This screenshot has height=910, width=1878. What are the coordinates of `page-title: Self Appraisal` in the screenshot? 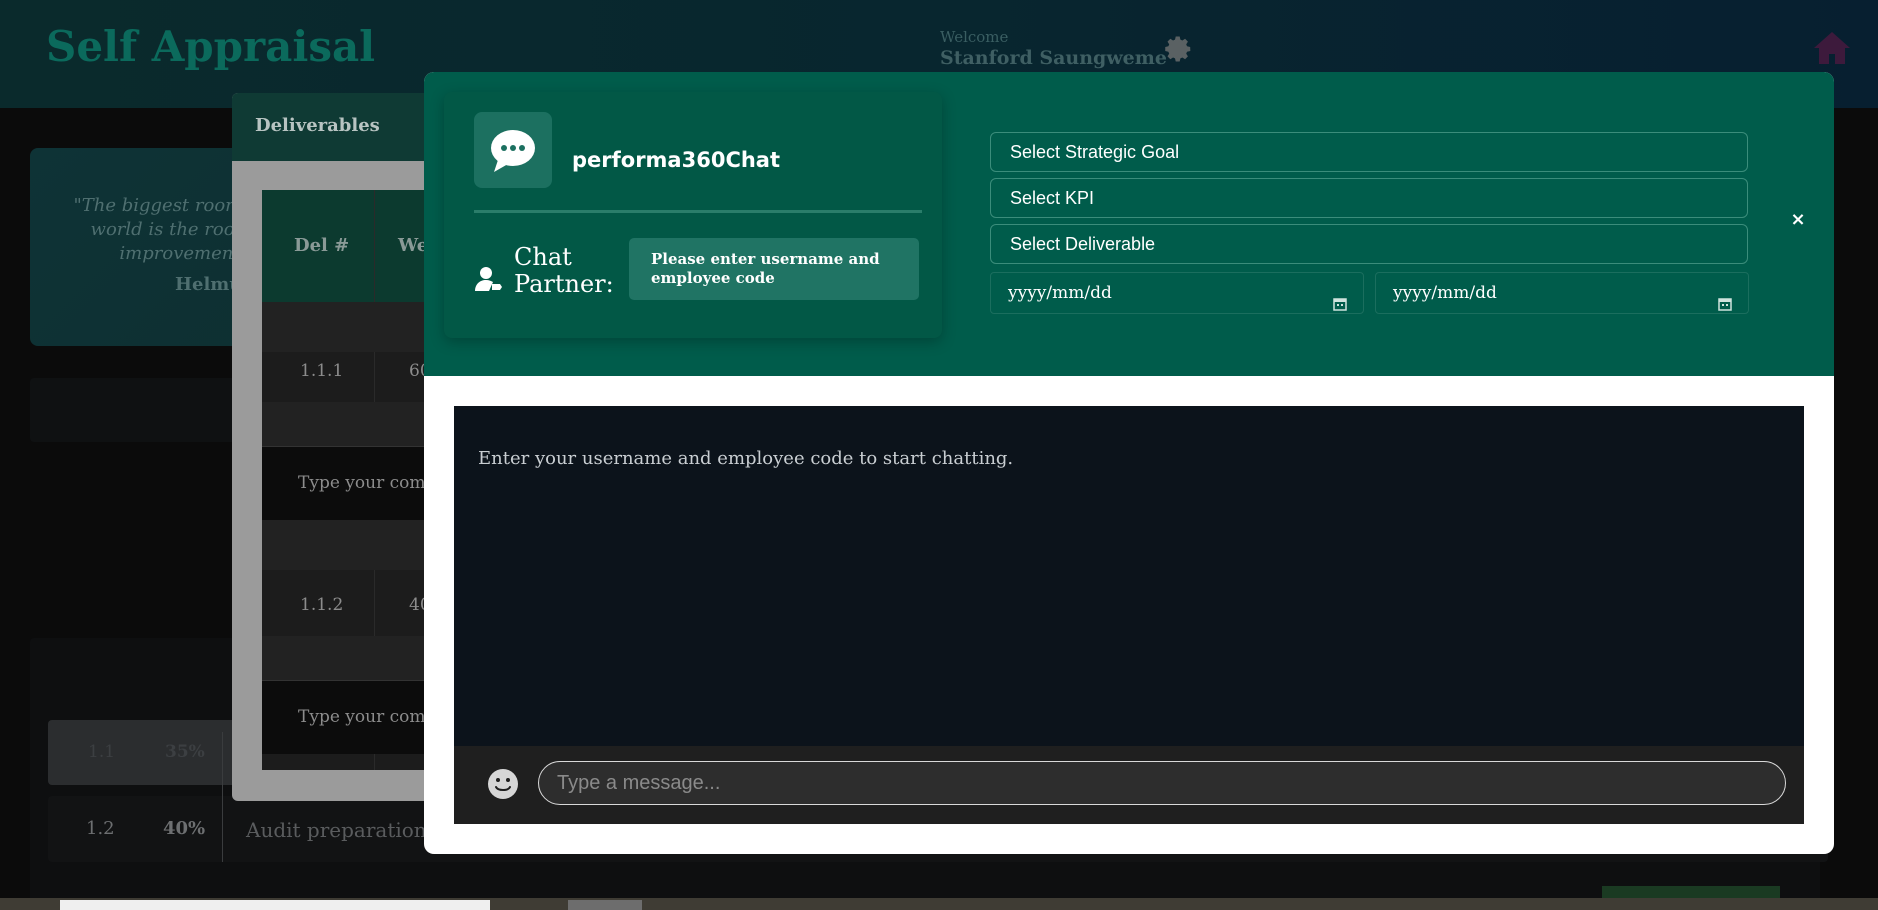 It's located at (211, 46).